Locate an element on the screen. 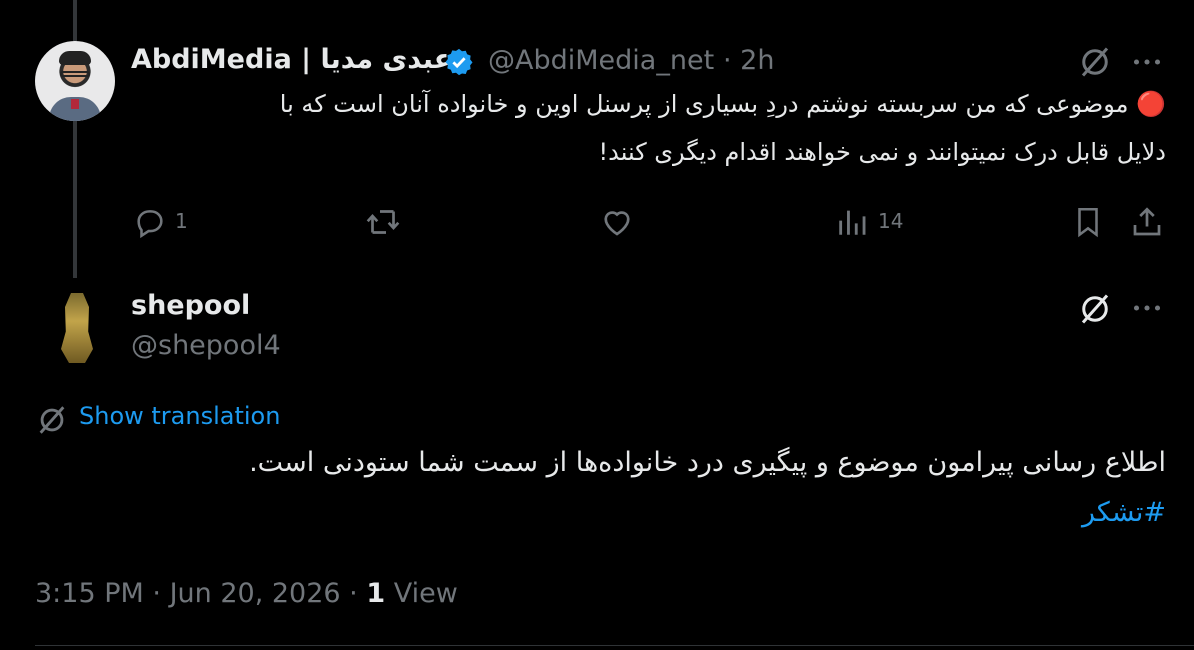 The image size is (1194, 650). post-date: Jun 20, 2026 is located at coordinates (255, 593).